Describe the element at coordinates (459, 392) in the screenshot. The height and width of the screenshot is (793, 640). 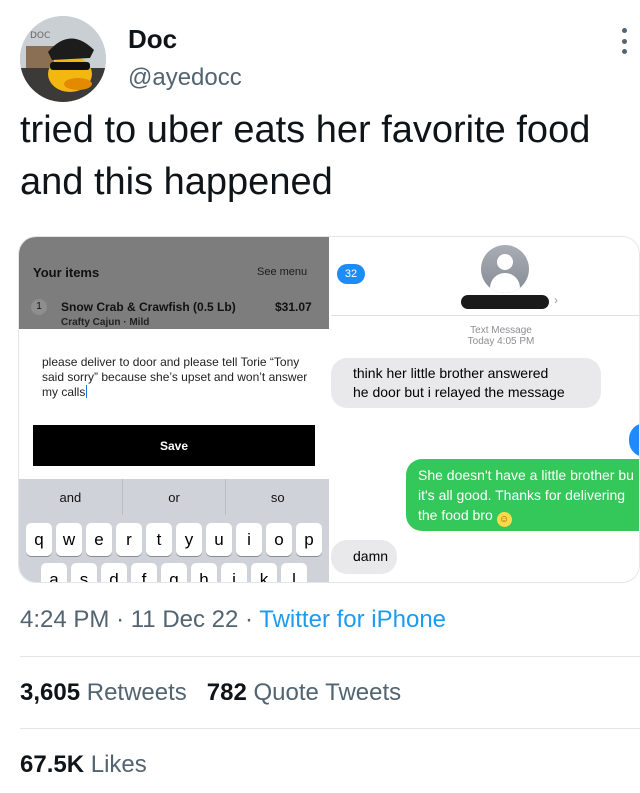
I see `message-line: he door but i relayed the message` at that location.